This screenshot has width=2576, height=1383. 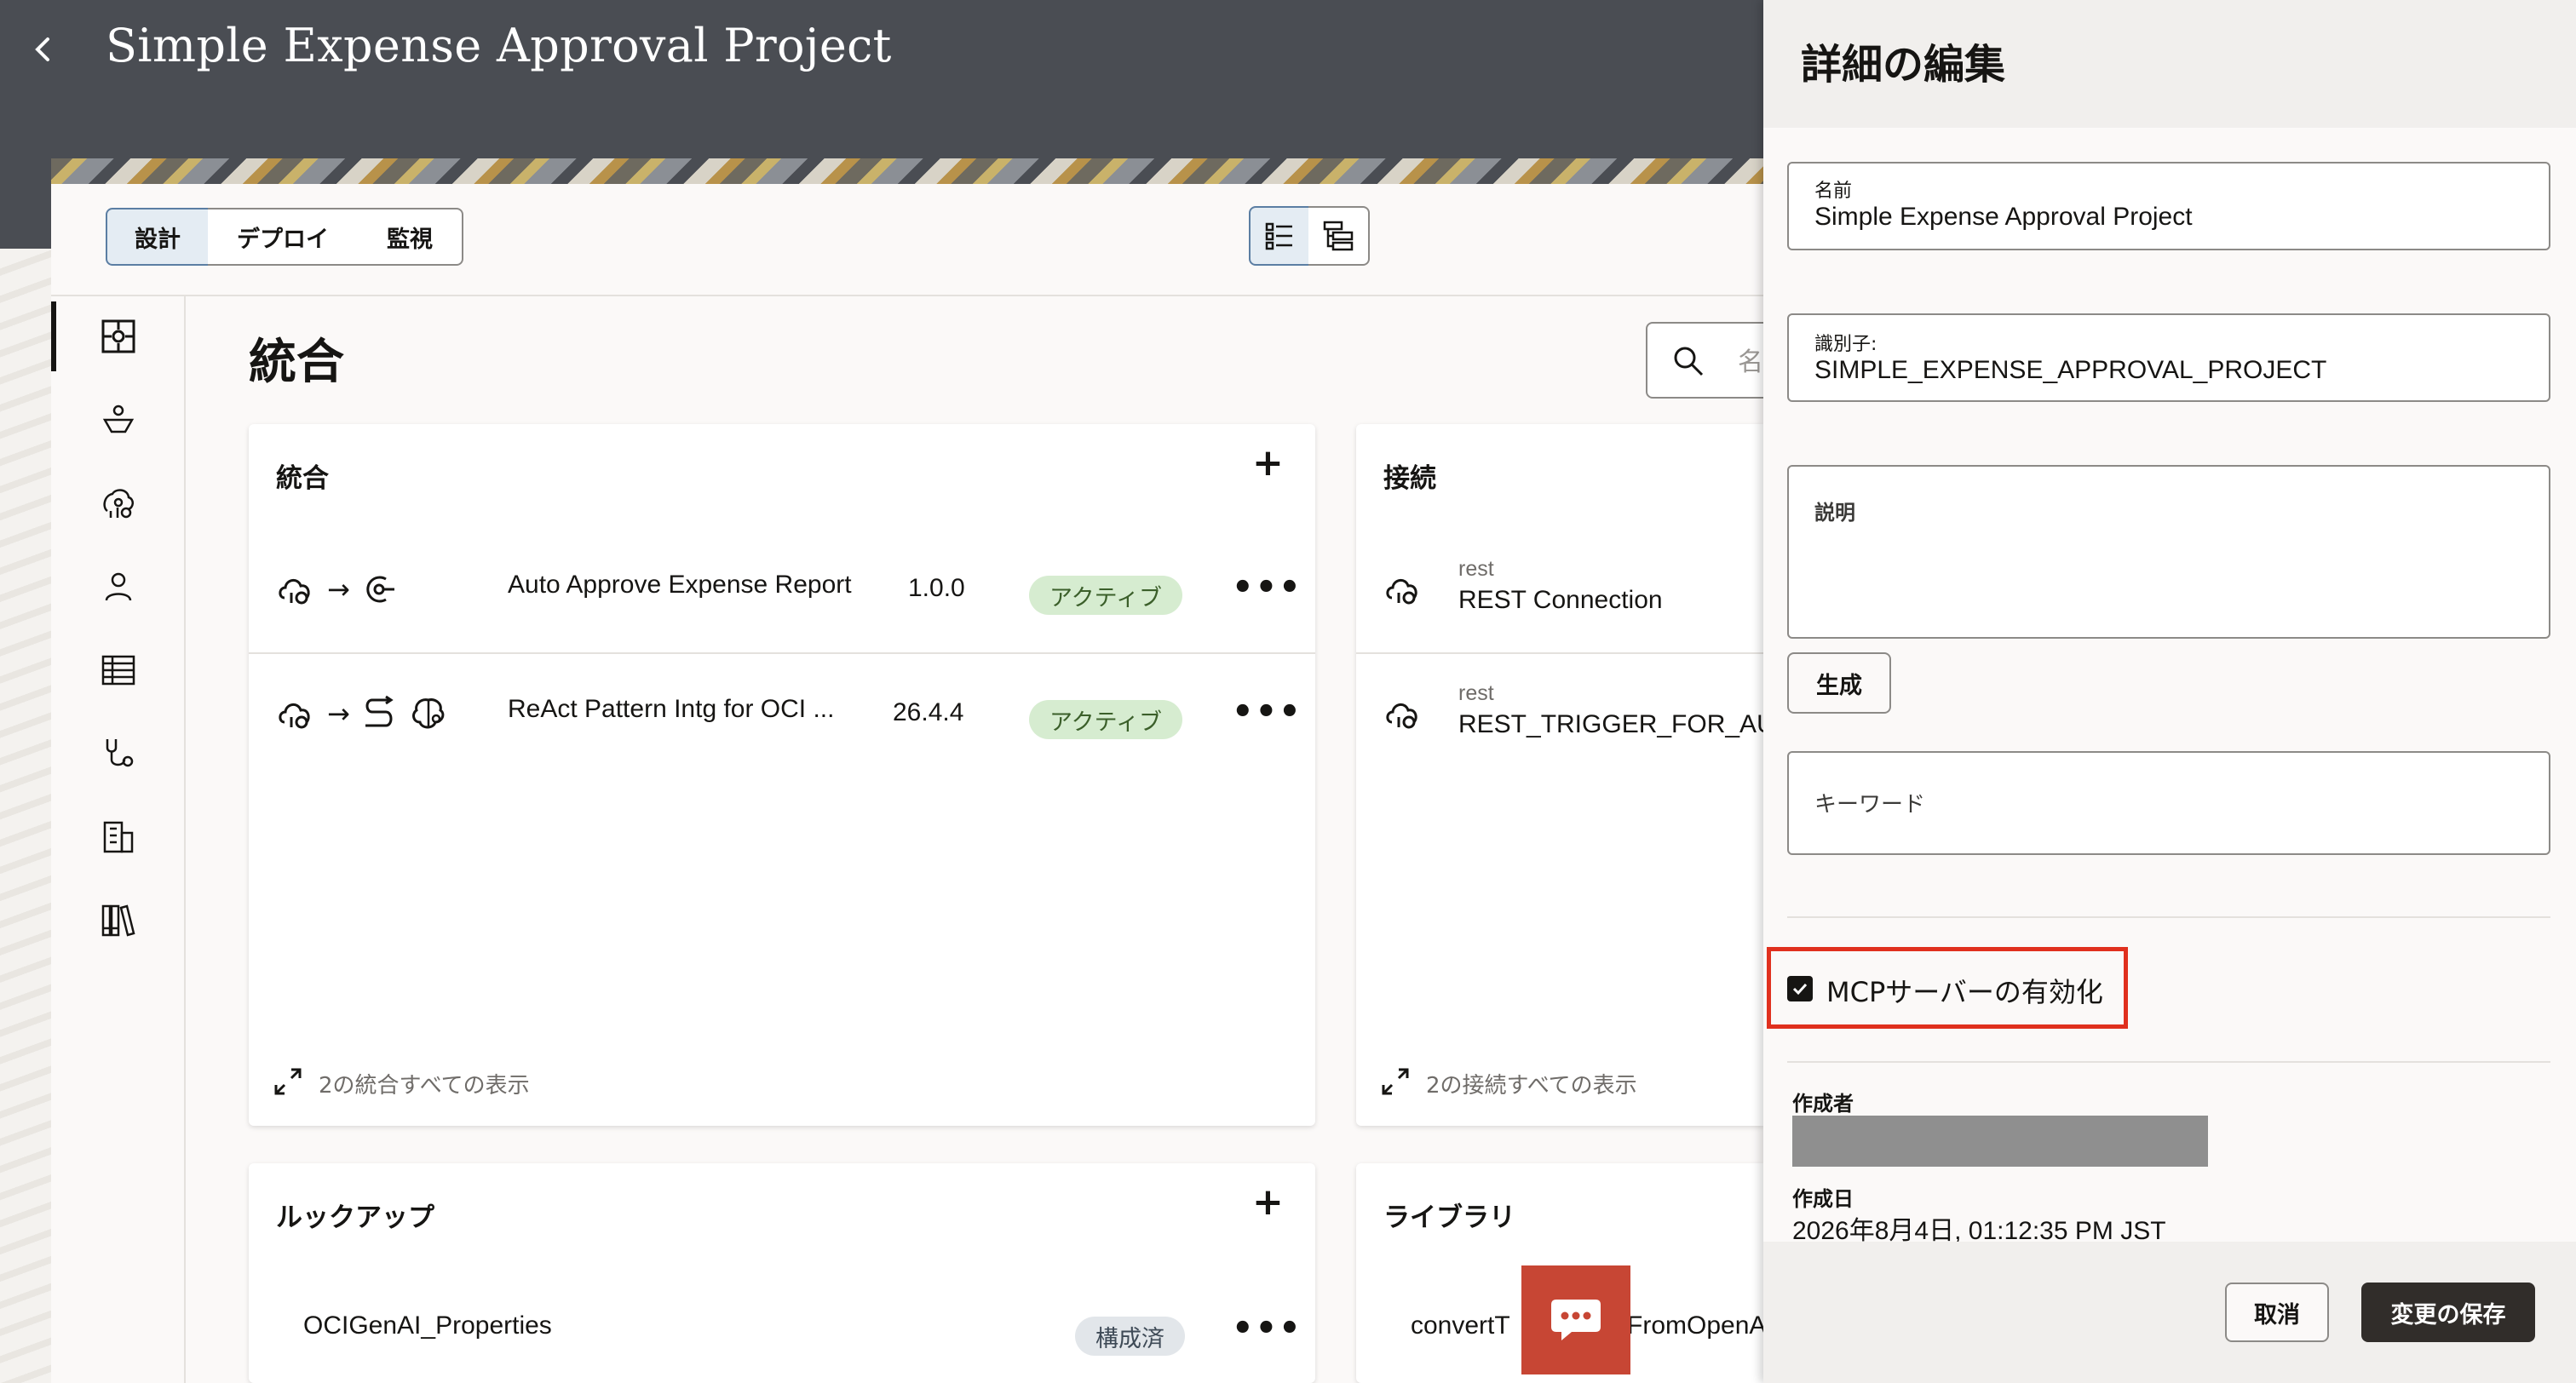 I want to click on nav-tables, so click(x=118, y=670).